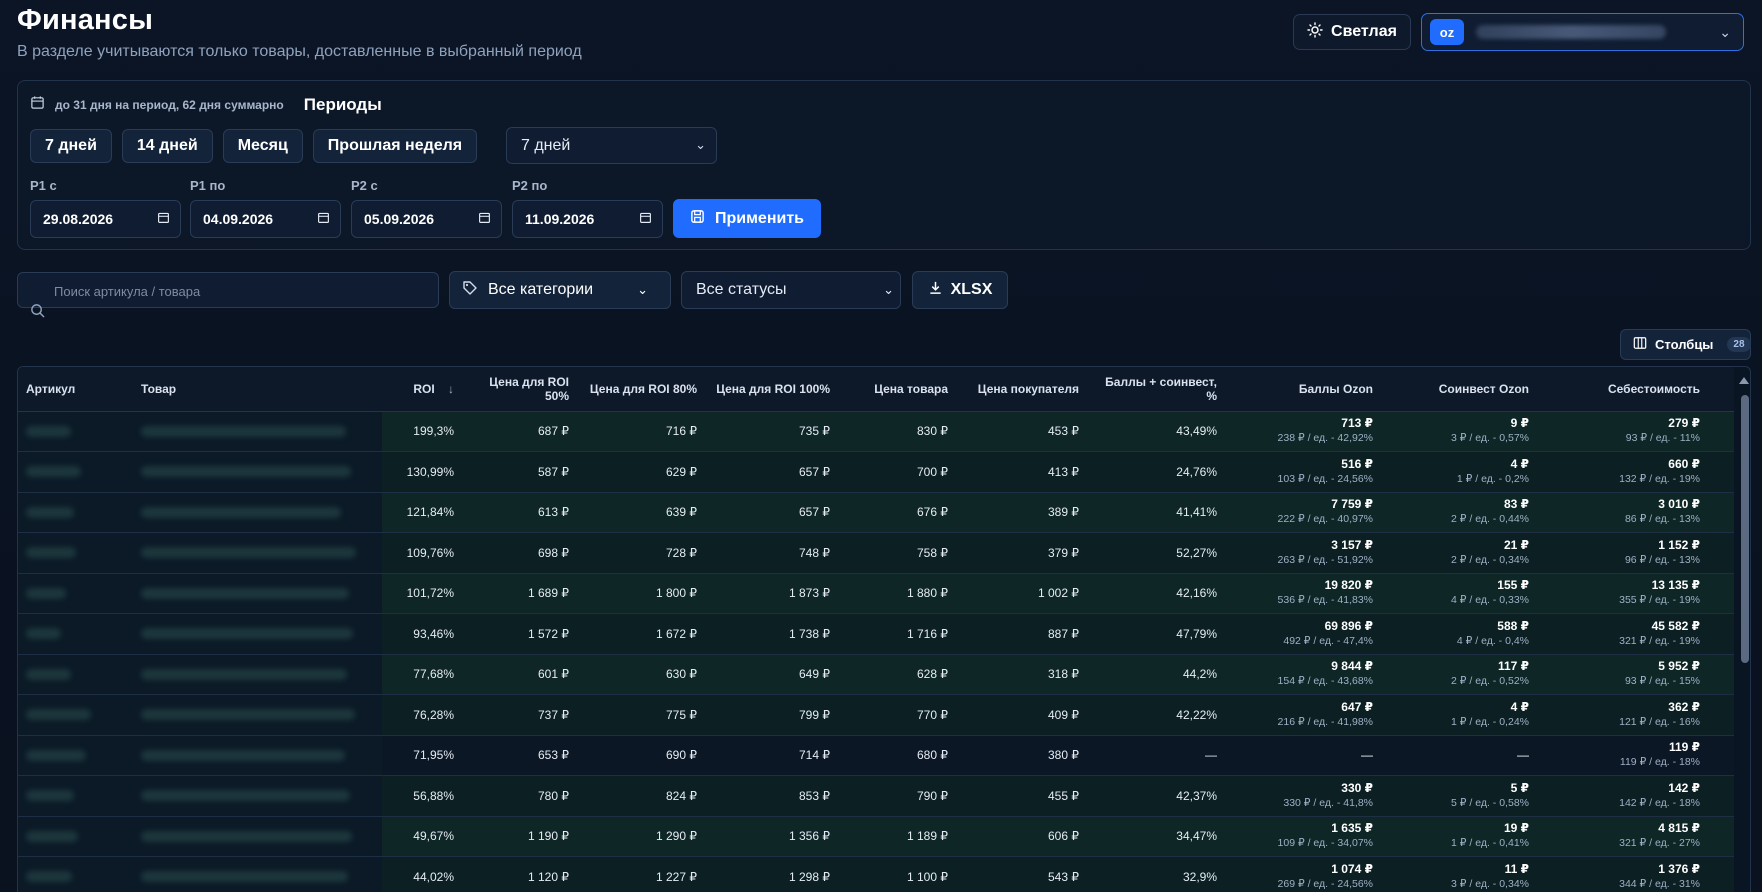 The image size is (1762, 892). What do you see at coordinates (395, 146) in the screenshot?
I see `preset-last-week-button: Прошлая неделя` at bounding box center [395, 146].